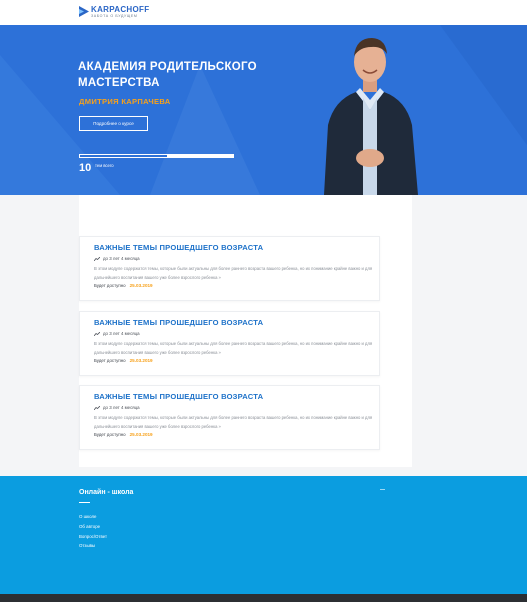 This screenshot has height=602, width=527. I want to click on footer-menu: О школе Об авторе Вопрос/Ответ Отзывы, so click(93, 531).